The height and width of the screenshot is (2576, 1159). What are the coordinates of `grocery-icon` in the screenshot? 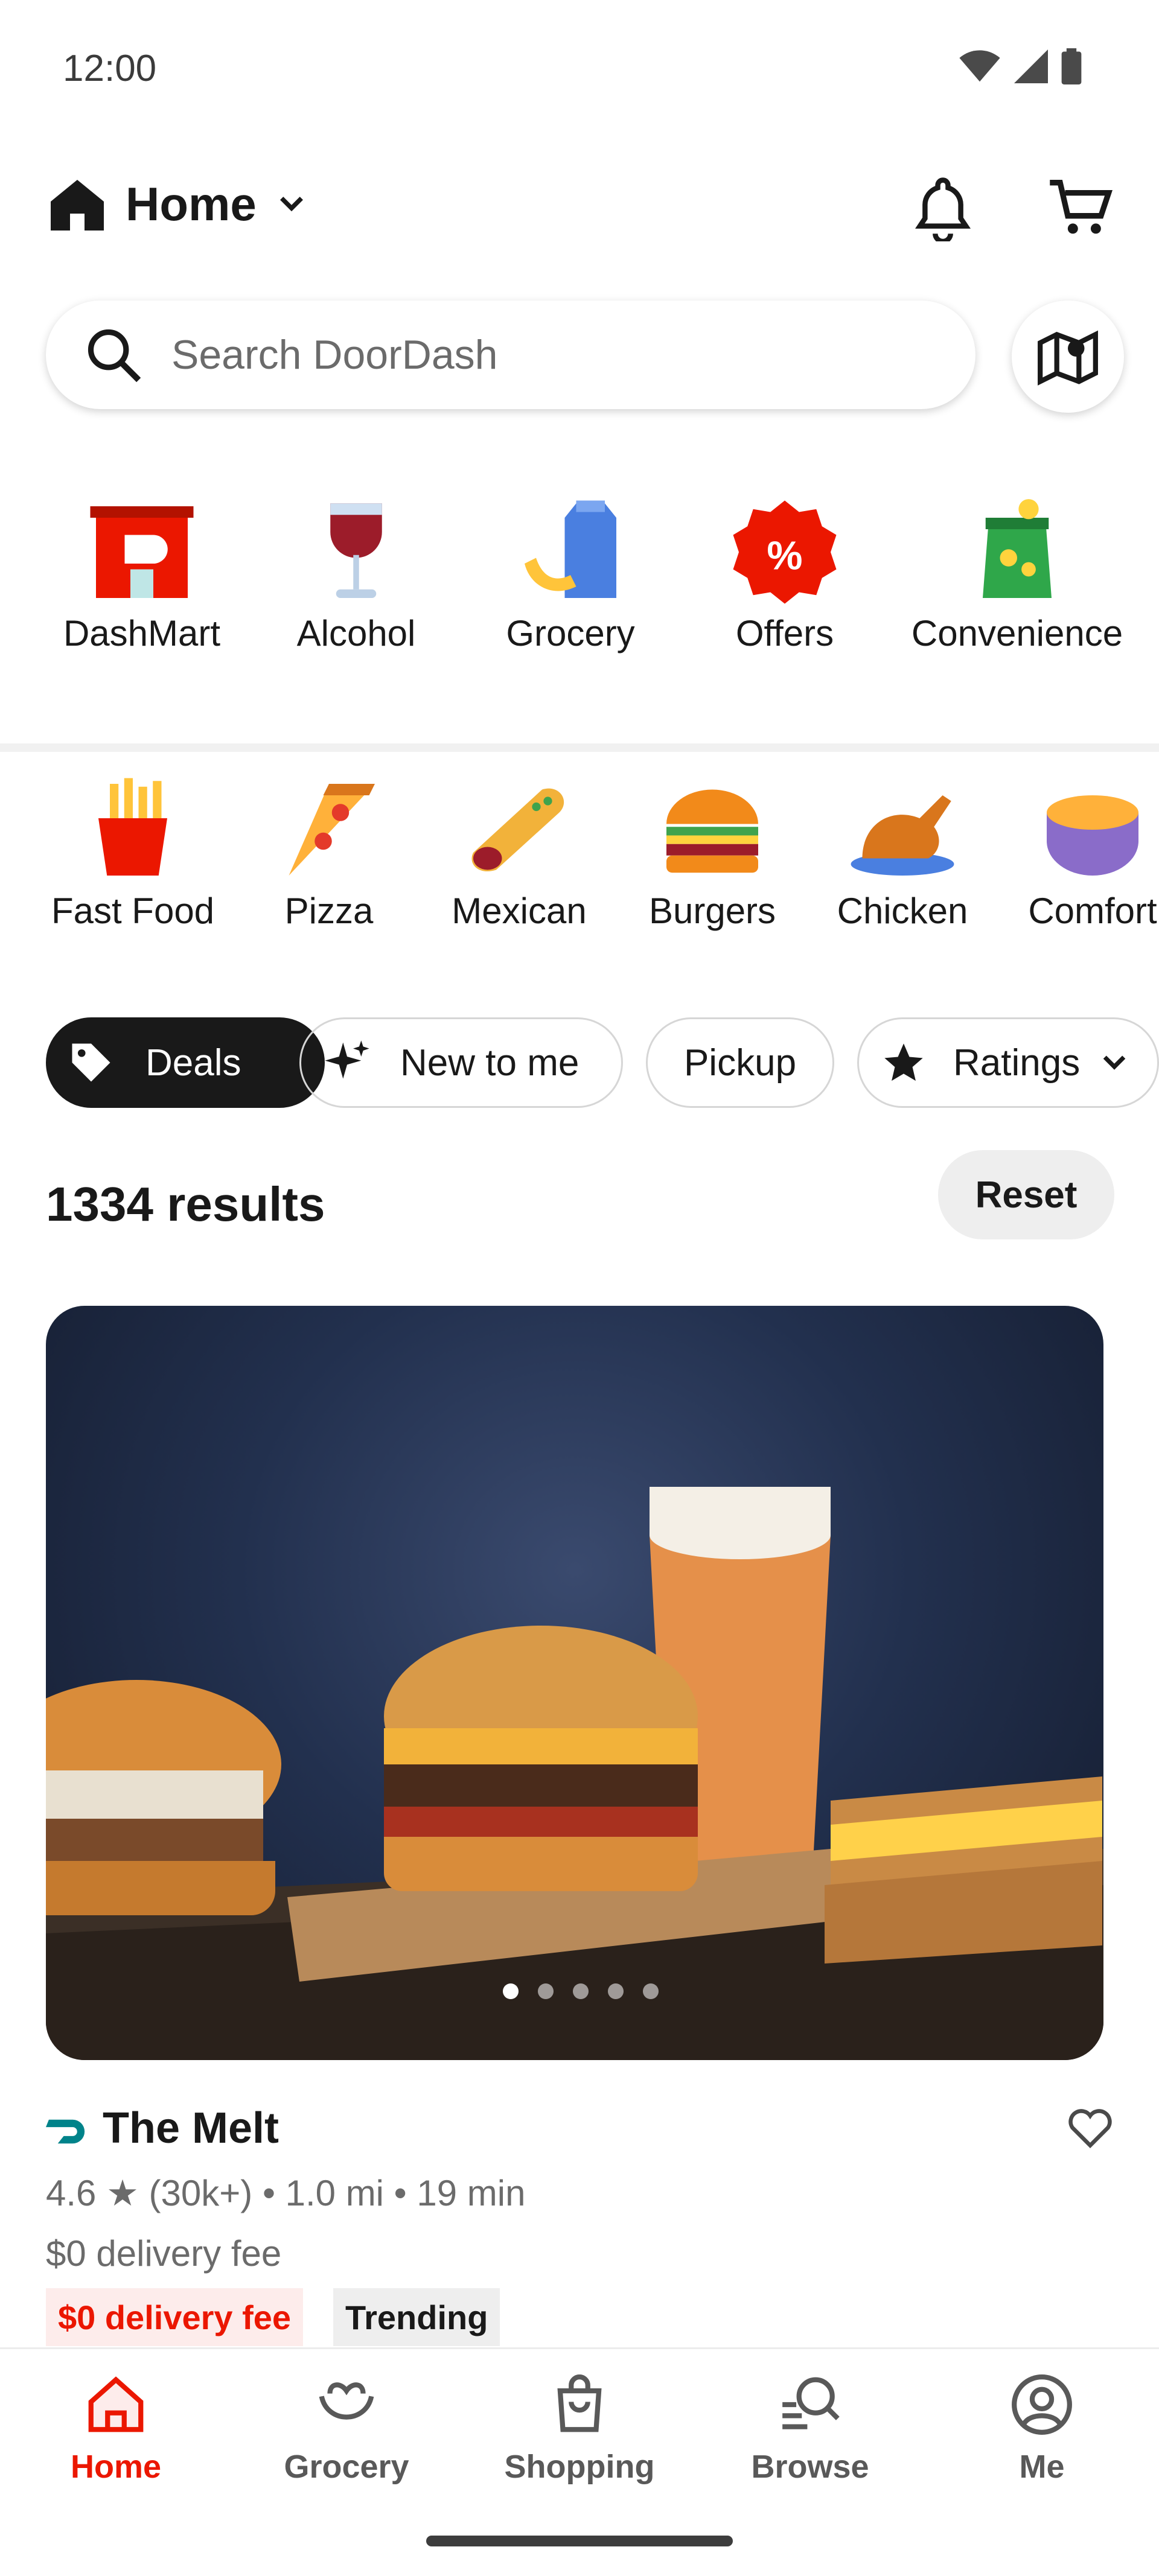 It's located at (570, 549).